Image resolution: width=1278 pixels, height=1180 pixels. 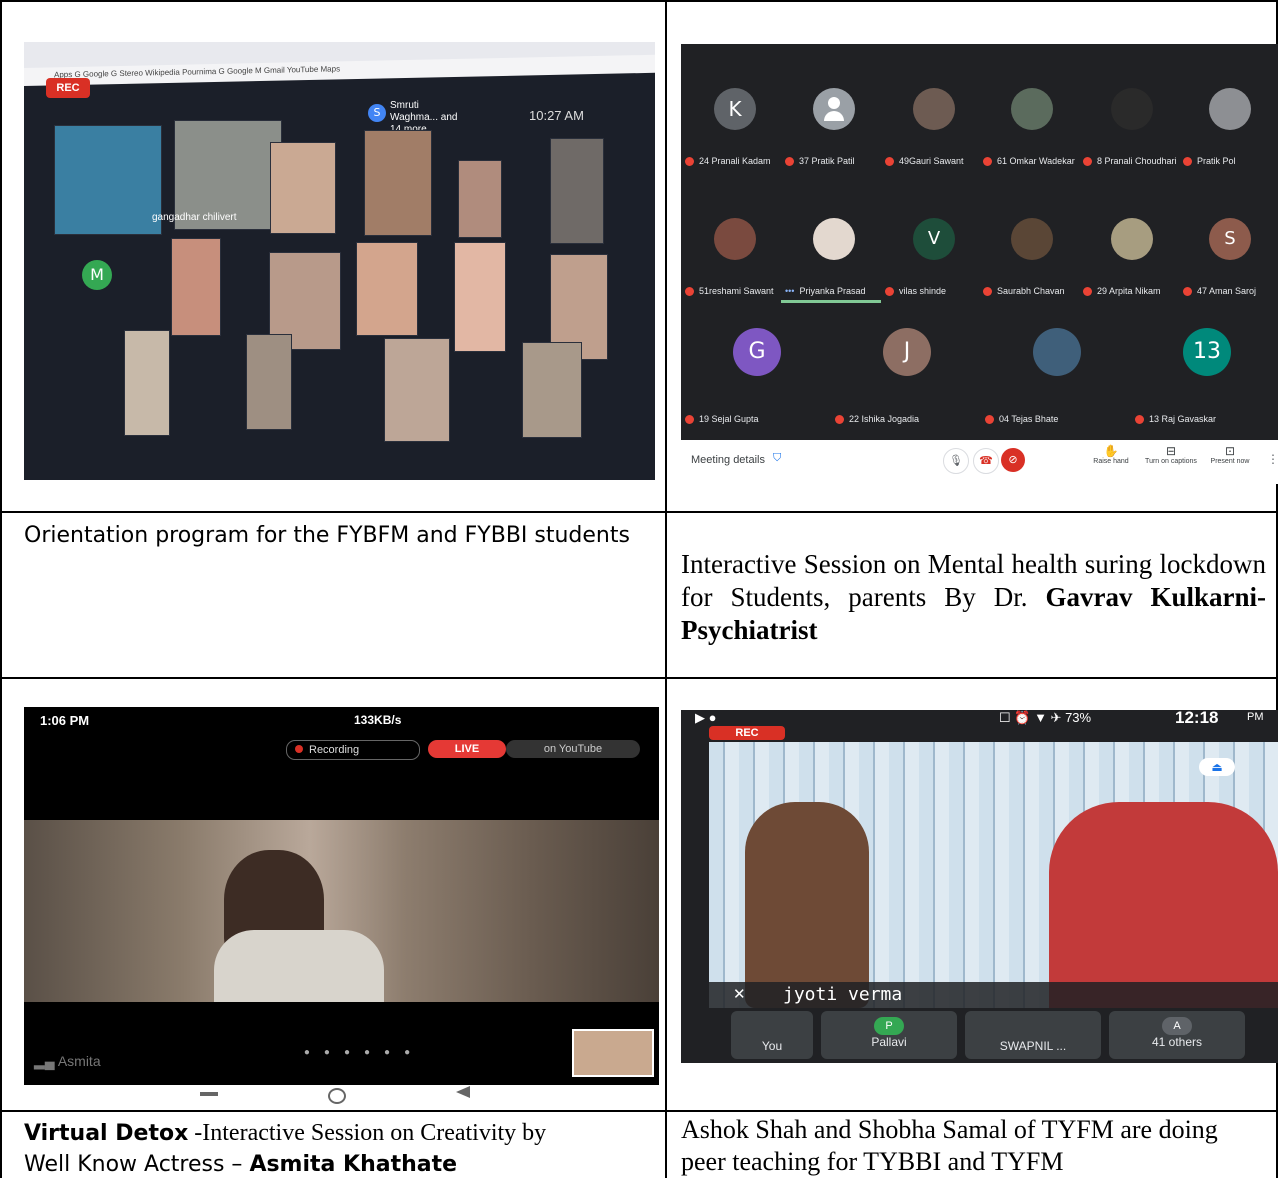 I want to click on status-time: 1:06 PM, so click(x=65, y=720).